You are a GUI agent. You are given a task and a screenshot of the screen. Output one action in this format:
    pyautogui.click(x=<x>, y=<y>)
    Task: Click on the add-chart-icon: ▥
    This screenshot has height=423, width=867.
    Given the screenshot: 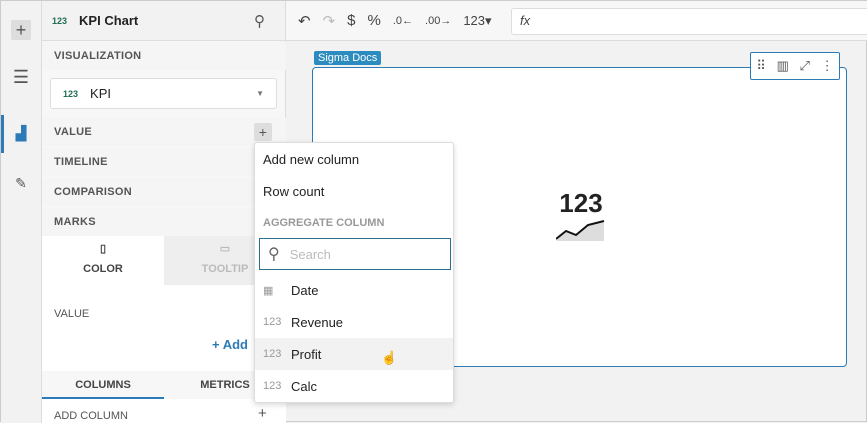 What is the action you would take?
    pyautogui.click(x=783, y=66)
    